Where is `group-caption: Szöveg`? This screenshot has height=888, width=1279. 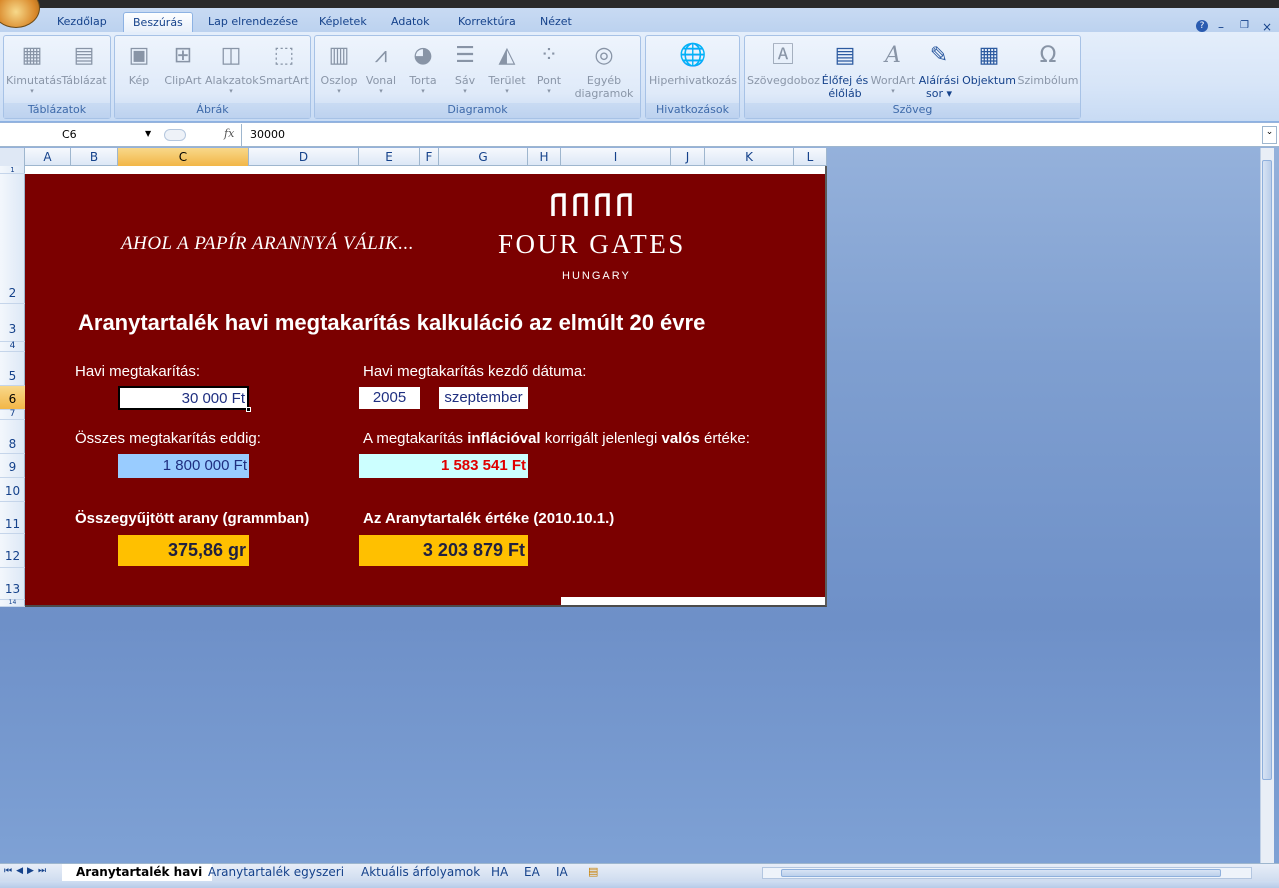 group-caption: Szöveg is located at coordinates (912, 110).